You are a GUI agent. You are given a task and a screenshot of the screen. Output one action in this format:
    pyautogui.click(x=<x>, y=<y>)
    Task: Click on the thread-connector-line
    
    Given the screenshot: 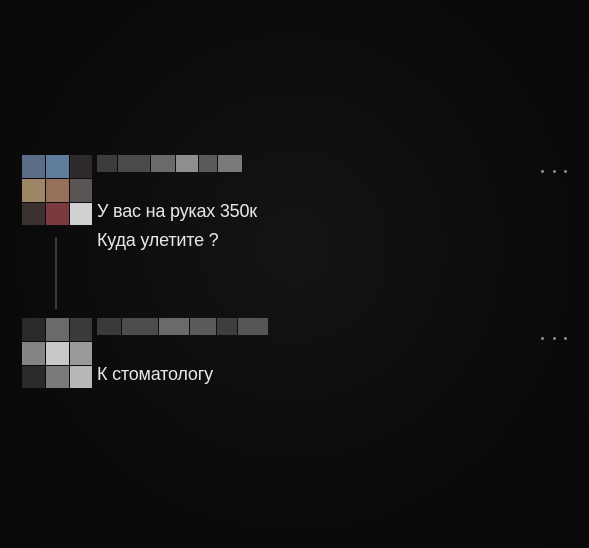 What is the action you would take?
    pyautogui.click(x=56, y=273)
    